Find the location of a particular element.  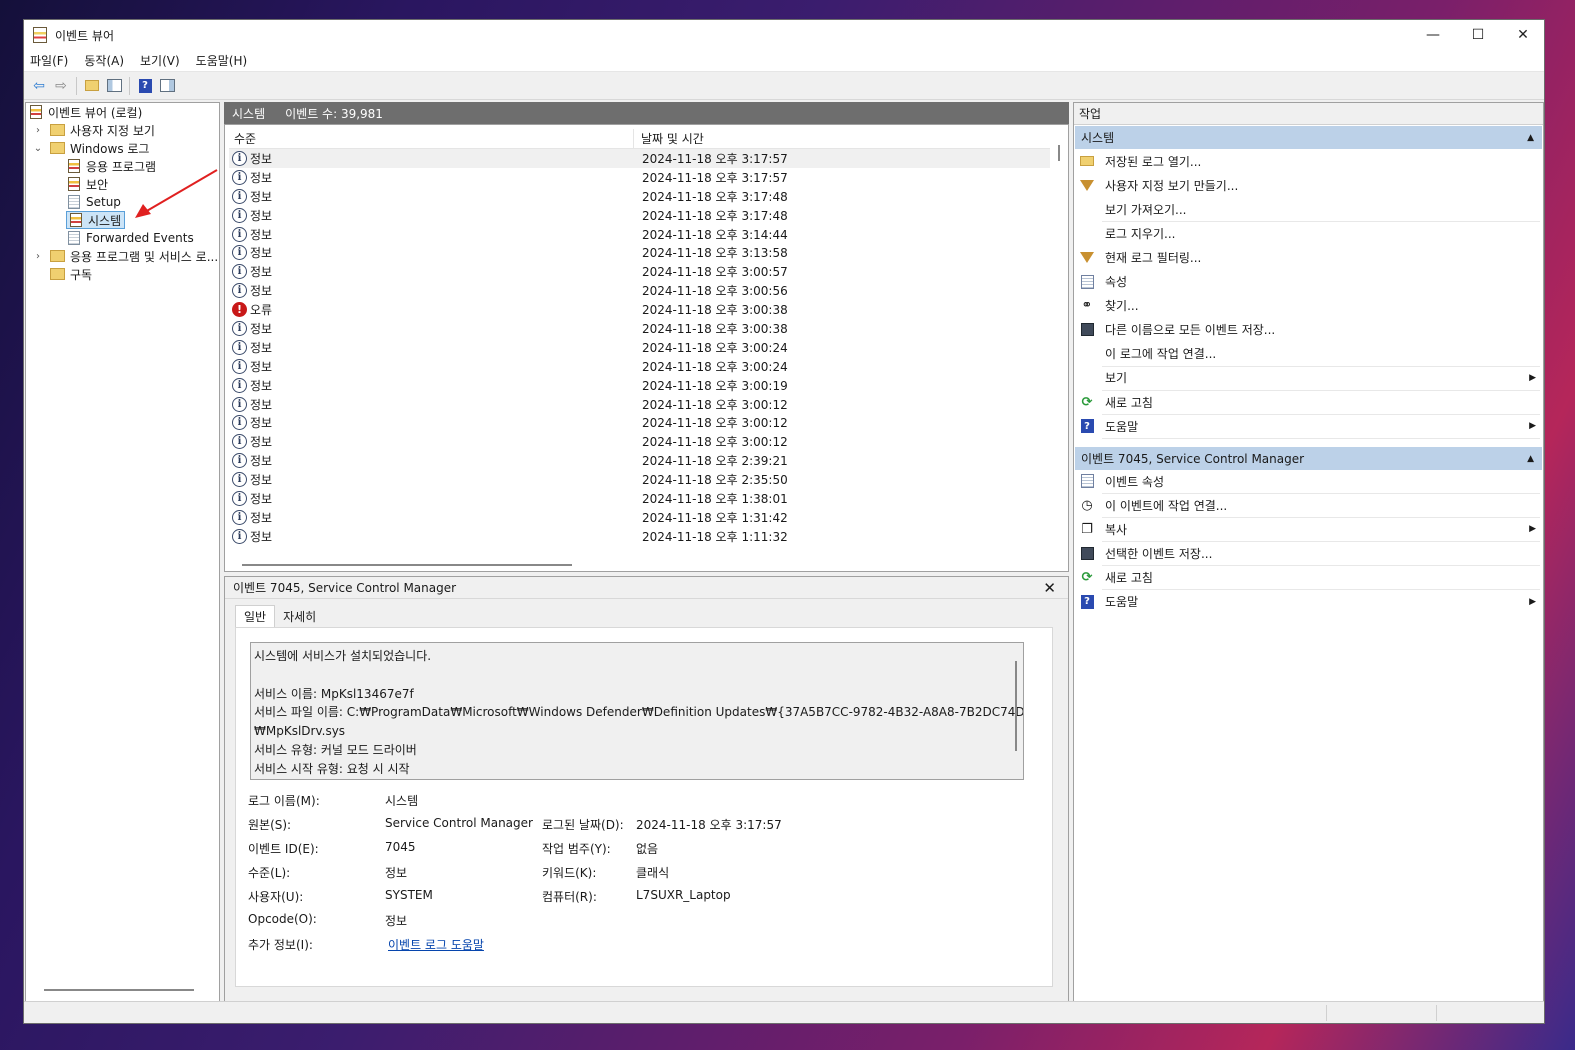

tree-item-subscriptions: 구독 is located at coordinates (71, 274).